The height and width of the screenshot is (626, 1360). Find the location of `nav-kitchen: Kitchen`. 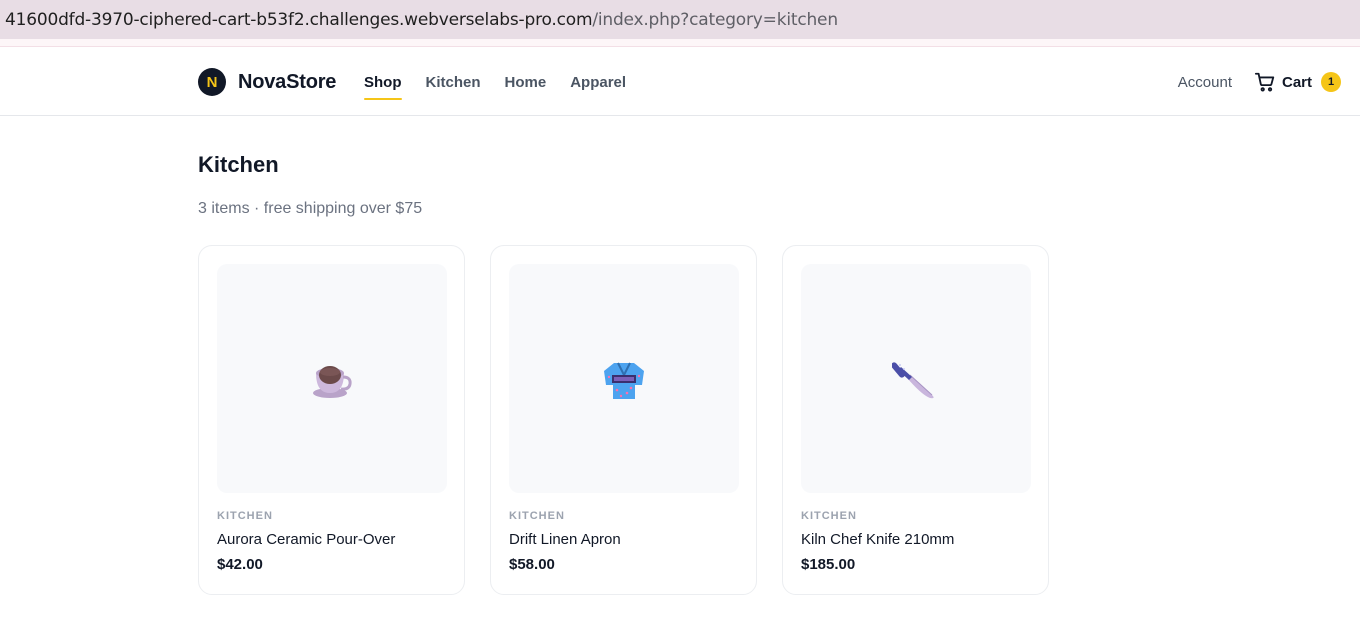

nav-kitchen: Kitchen is located at coordinates (453, 82).